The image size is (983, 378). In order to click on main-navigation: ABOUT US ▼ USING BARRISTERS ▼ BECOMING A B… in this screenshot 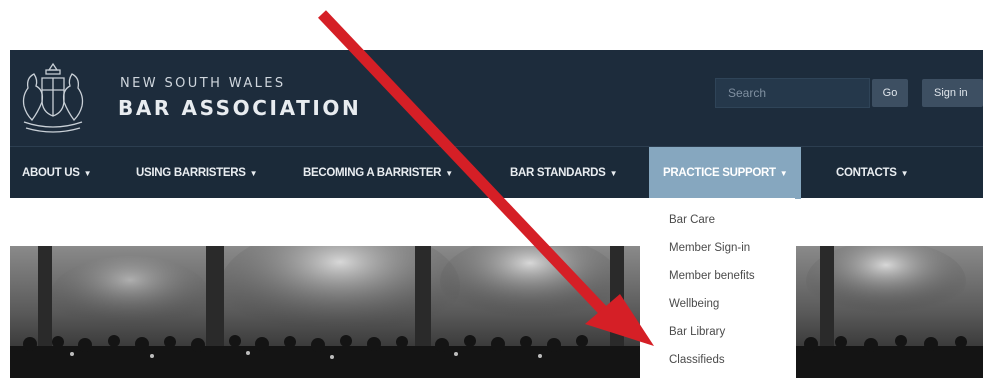, I will do `click(496, 172)`.